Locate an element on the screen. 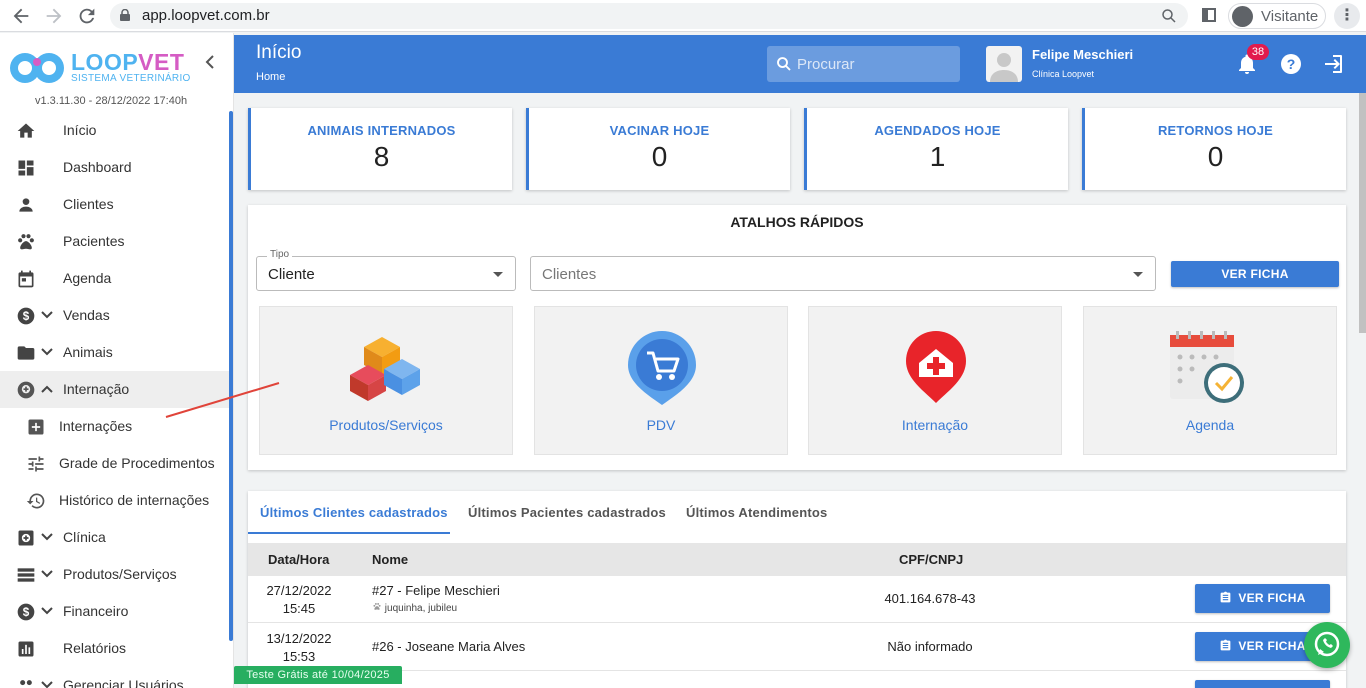 Image resolution: width=1366 pixels, height=688 pixels. sidebar-item-label: Produtos/Serviços is located at coordinates (120, 574).